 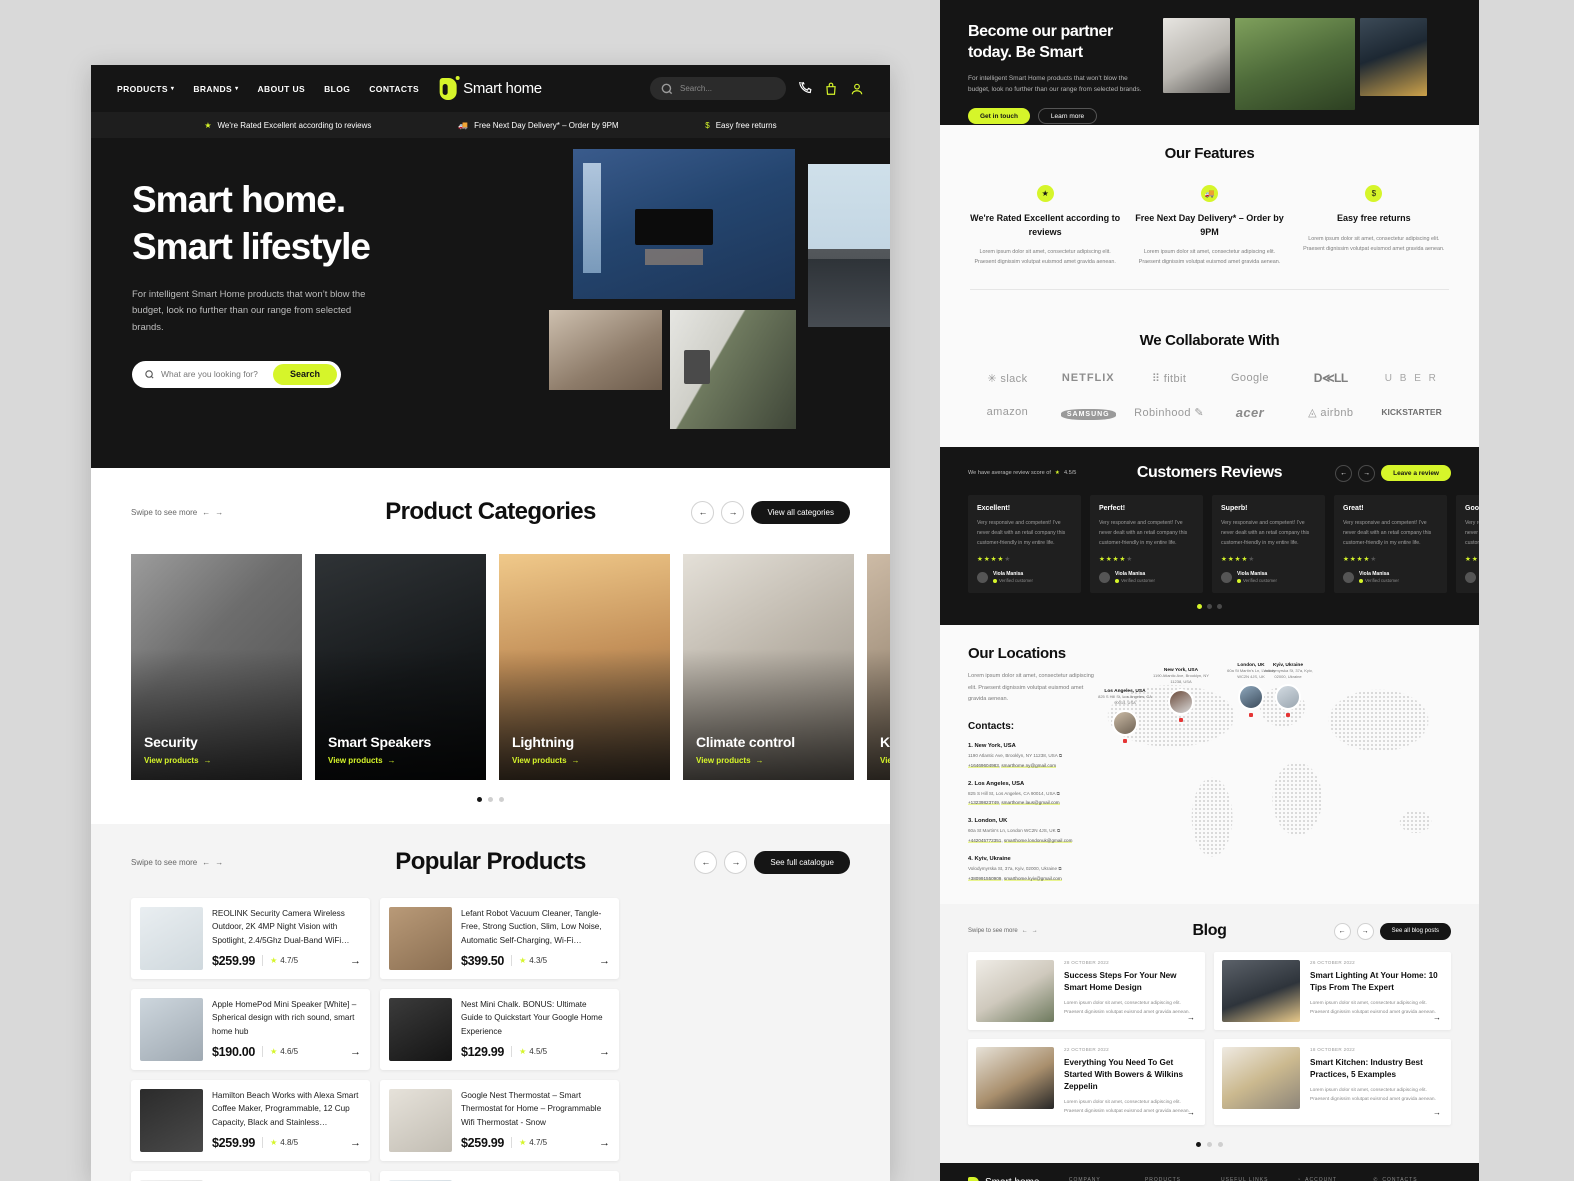 I want to click on nav-item-brands: BRANDS ▾, so click(x=215, y=89).